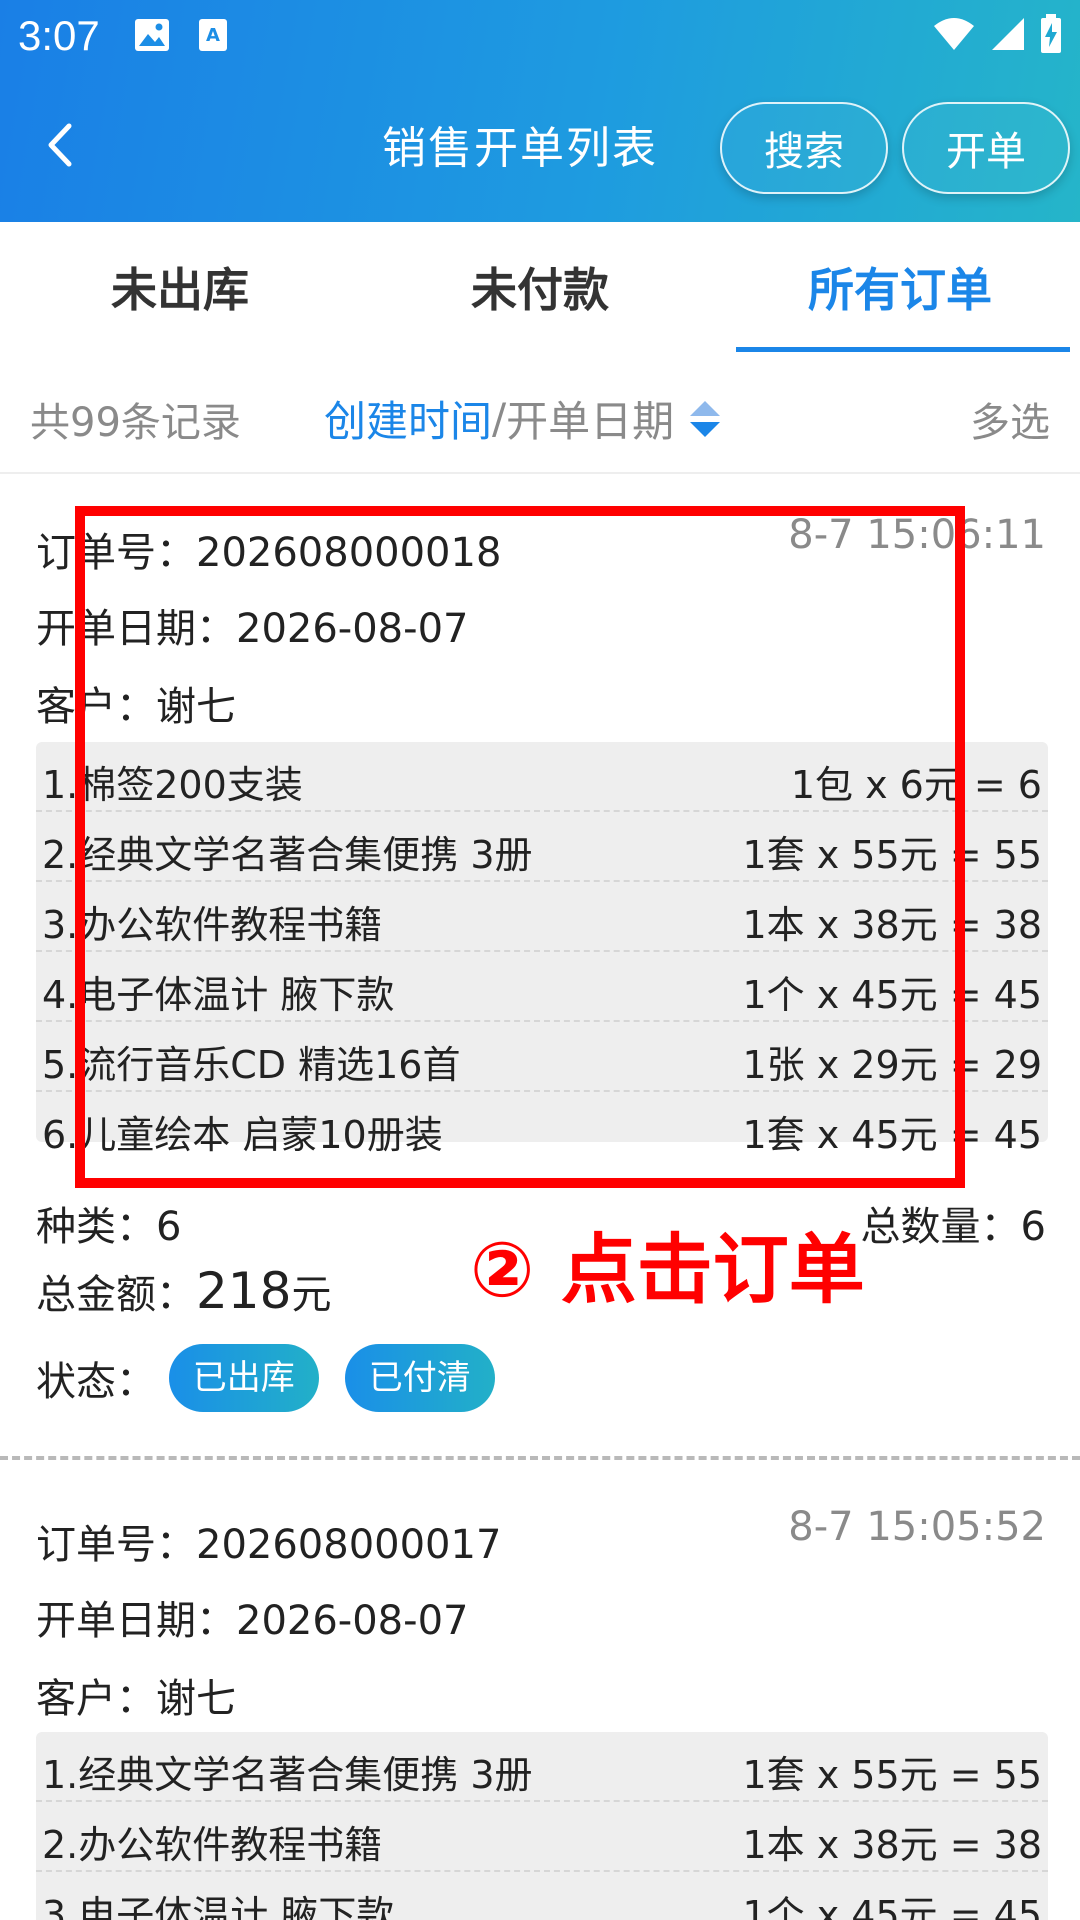  What do you see at coordinates (169, 1227) in the screenshot?
I see `kinds-value: 6` at bounding box center [169, 1227].